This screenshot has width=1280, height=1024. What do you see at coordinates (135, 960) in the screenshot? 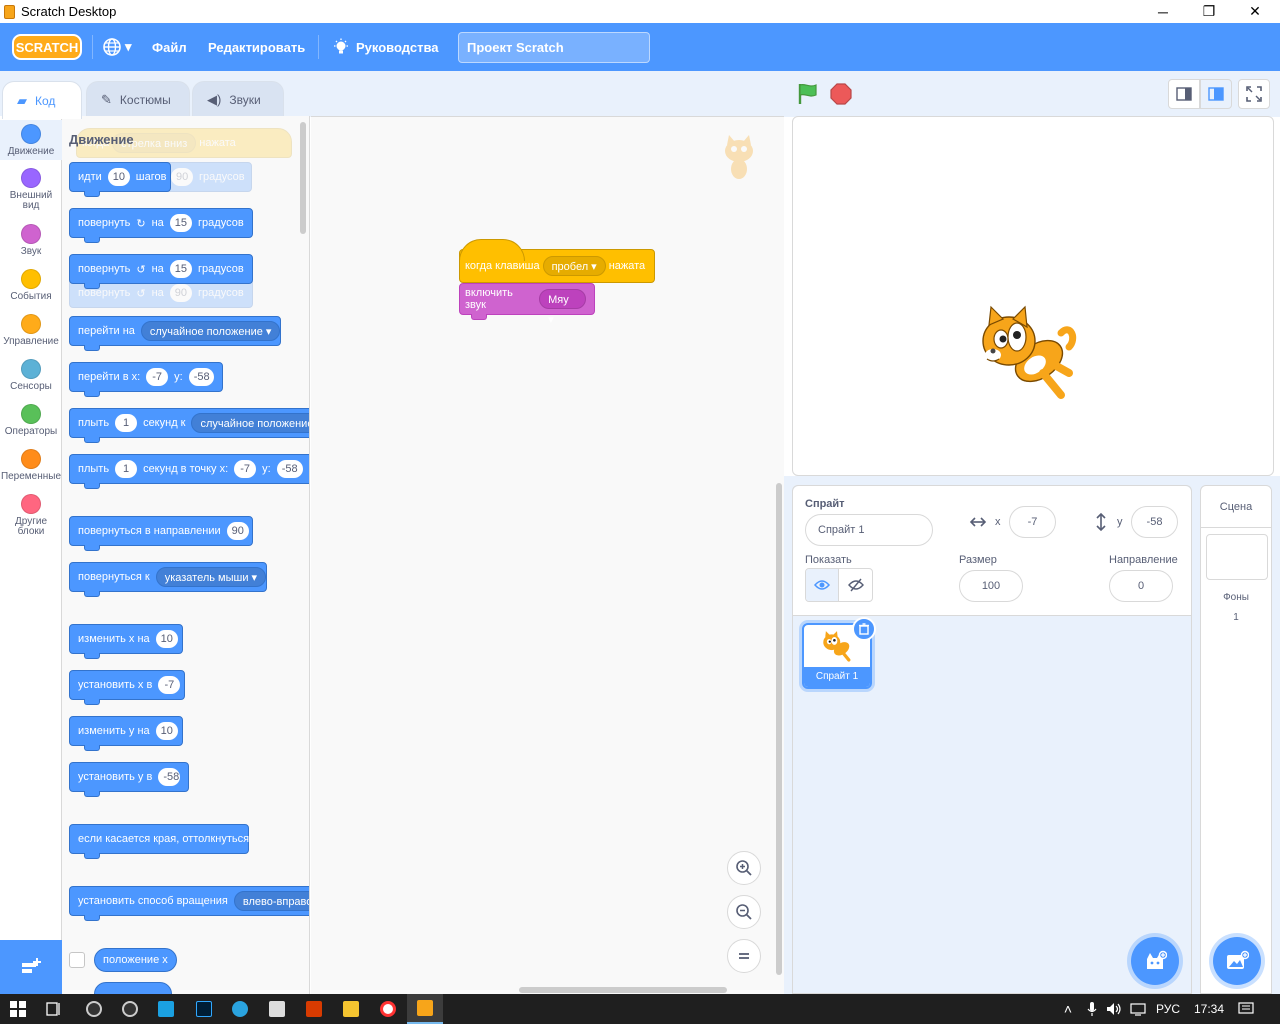
I see `x-position-reporter: положение x` at bounding box center [135, 960].